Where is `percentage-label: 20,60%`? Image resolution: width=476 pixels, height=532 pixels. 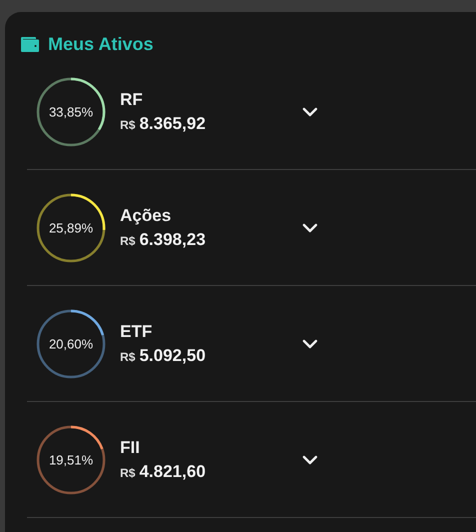 percentage-label: 20,60% is located at coordinates (71, 343).